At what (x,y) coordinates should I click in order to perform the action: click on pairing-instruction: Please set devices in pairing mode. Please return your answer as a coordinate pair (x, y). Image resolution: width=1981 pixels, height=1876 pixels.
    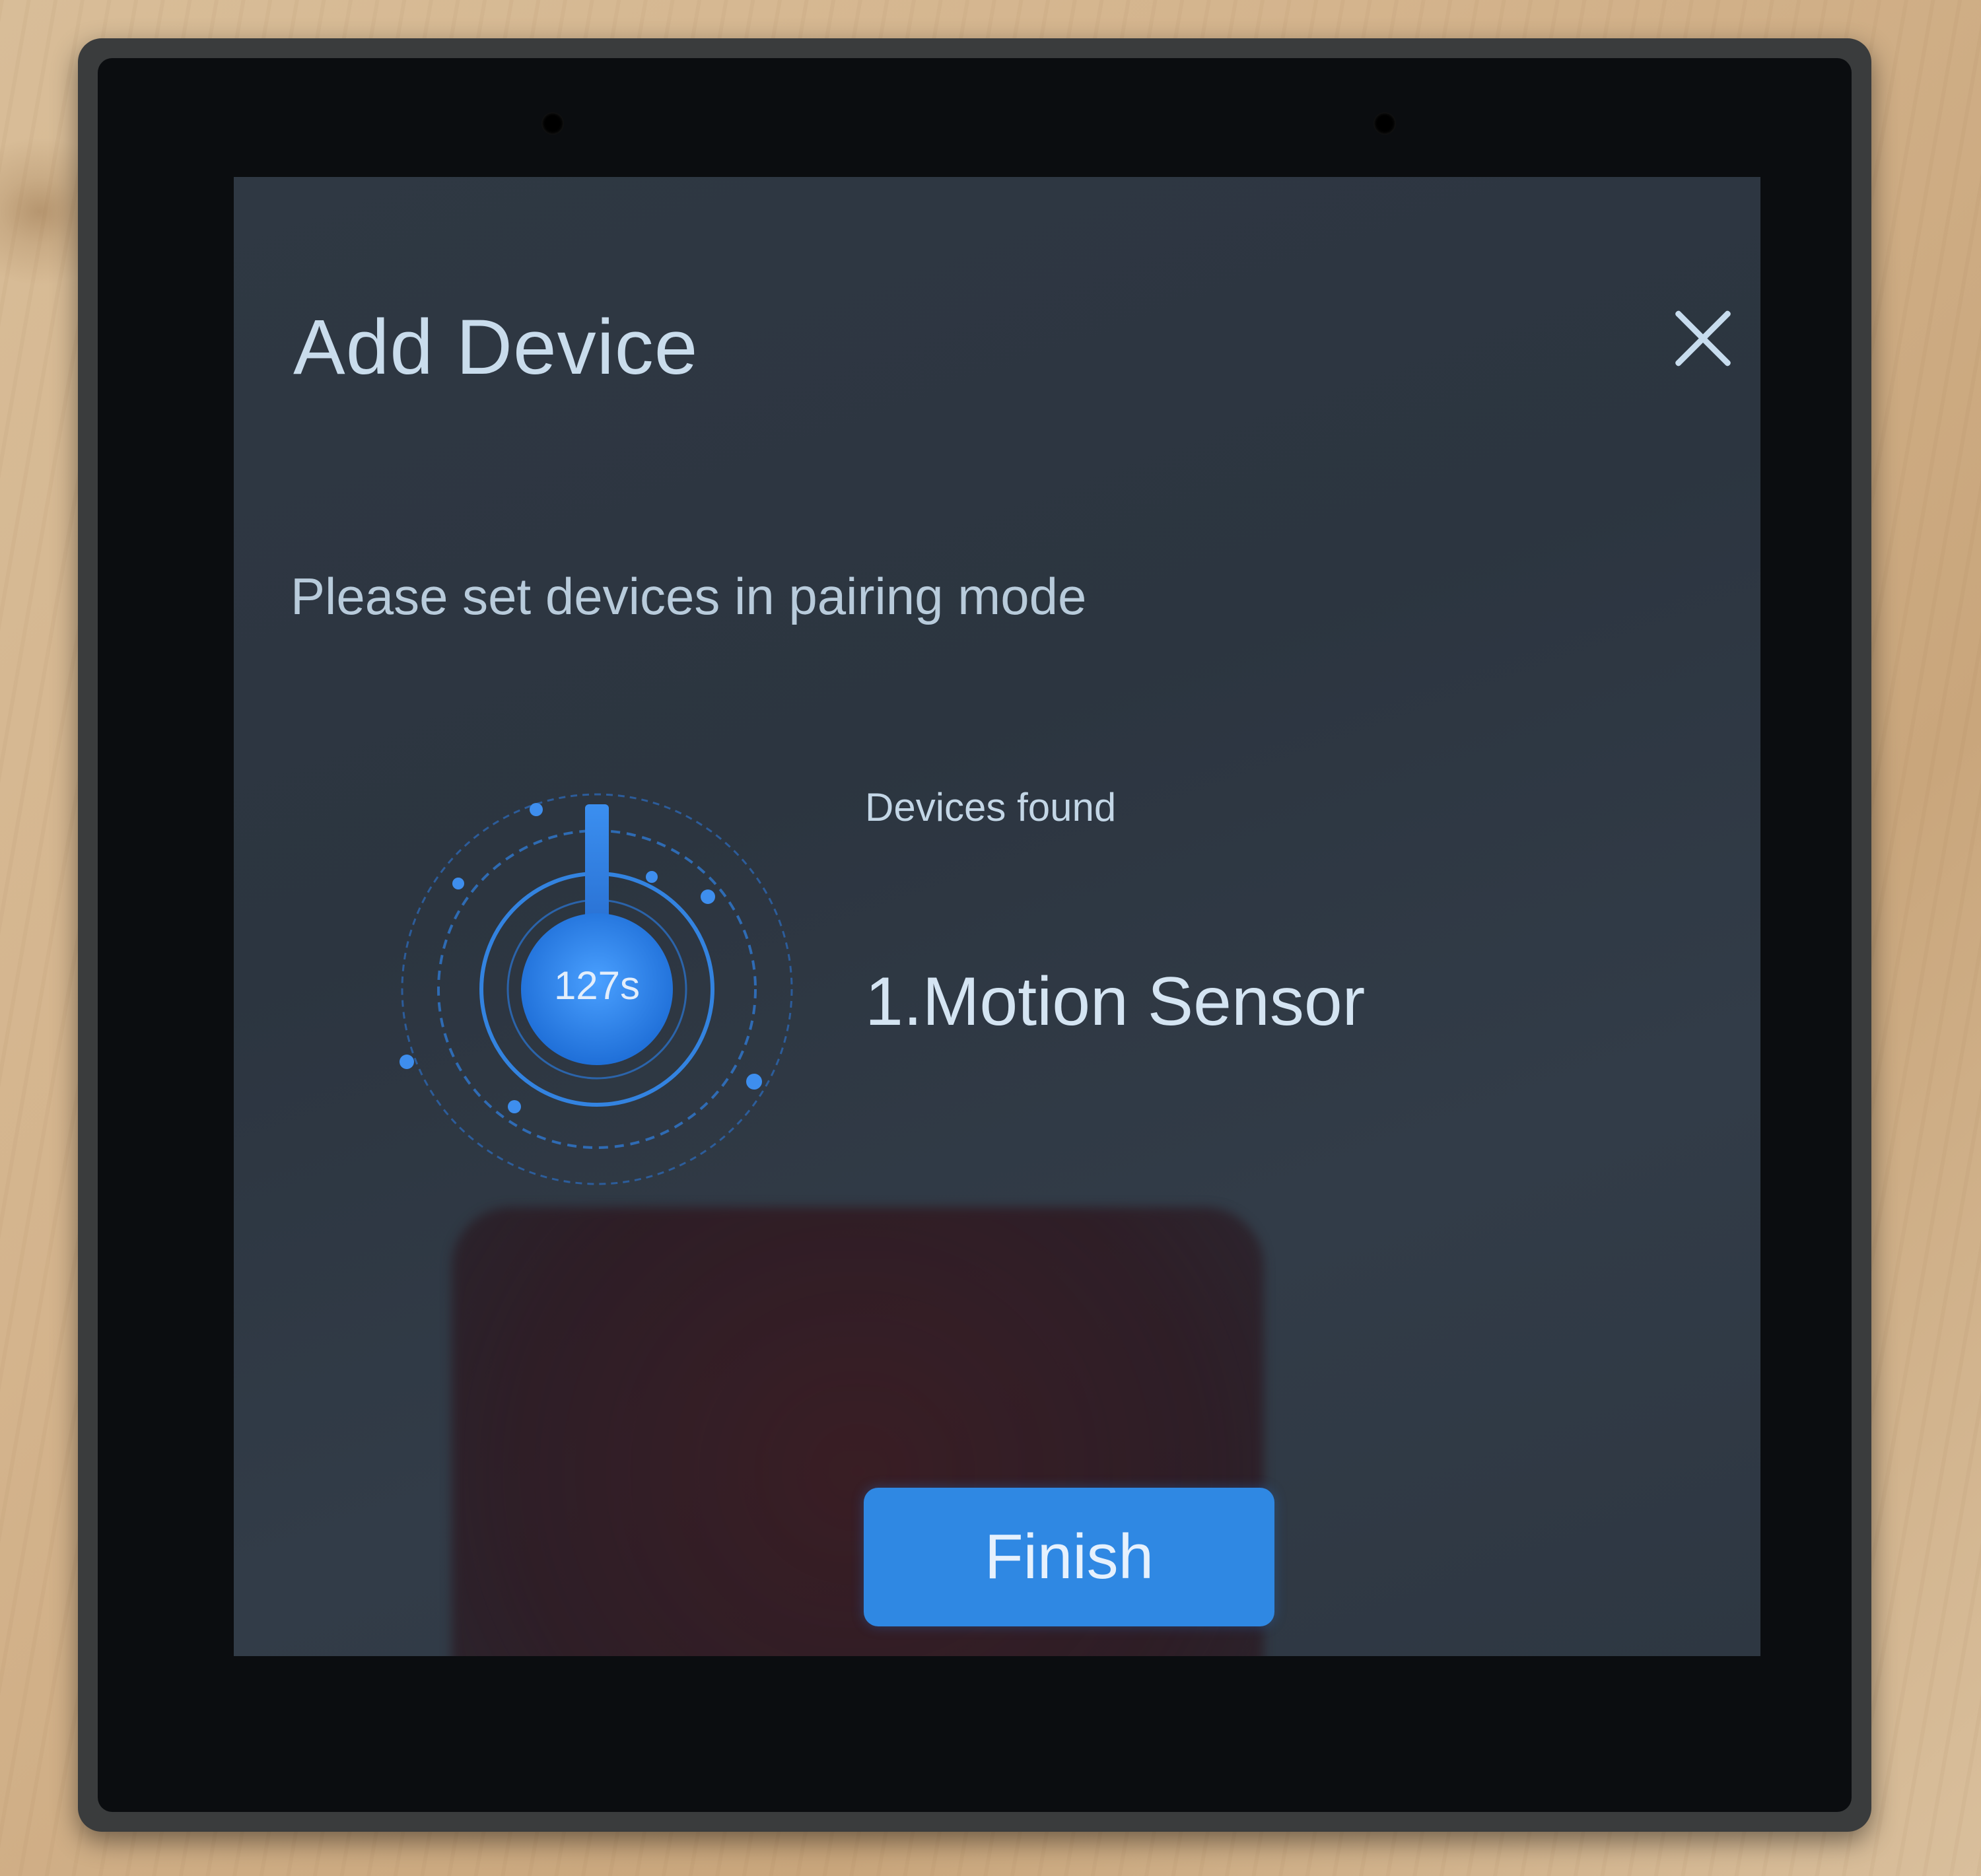
    Looking at the image, I should click on (689, 596).